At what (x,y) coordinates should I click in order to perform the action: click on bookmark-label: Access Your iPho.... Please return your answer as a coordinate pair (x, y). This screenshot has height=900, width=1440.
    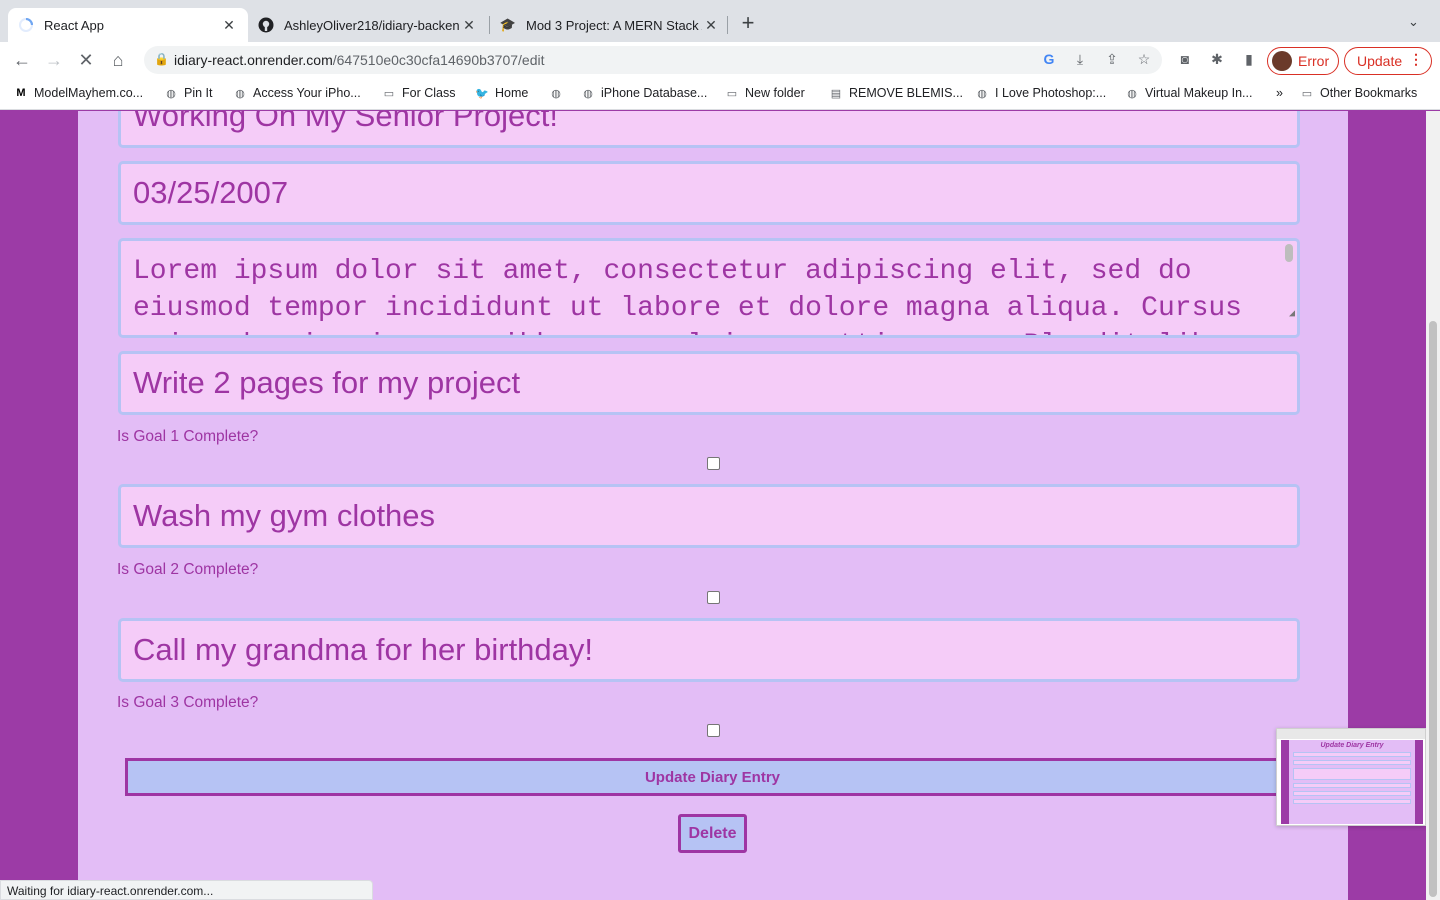
    Looking at the image, I should click on (307, 93).